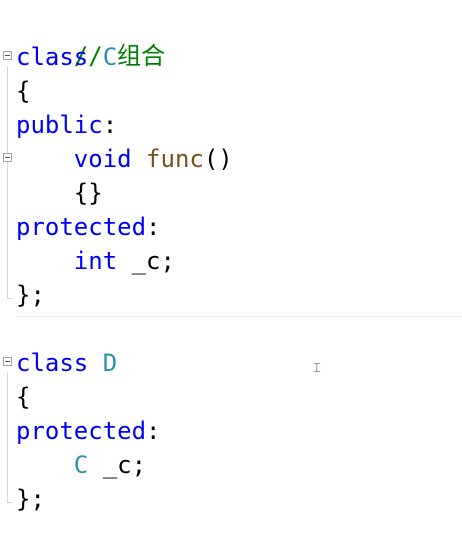 The image size is (462, 534). Describe the element at coordinates (317, 368) in the screenshot. I see `text-cursor-icon: ⌶` at that location.